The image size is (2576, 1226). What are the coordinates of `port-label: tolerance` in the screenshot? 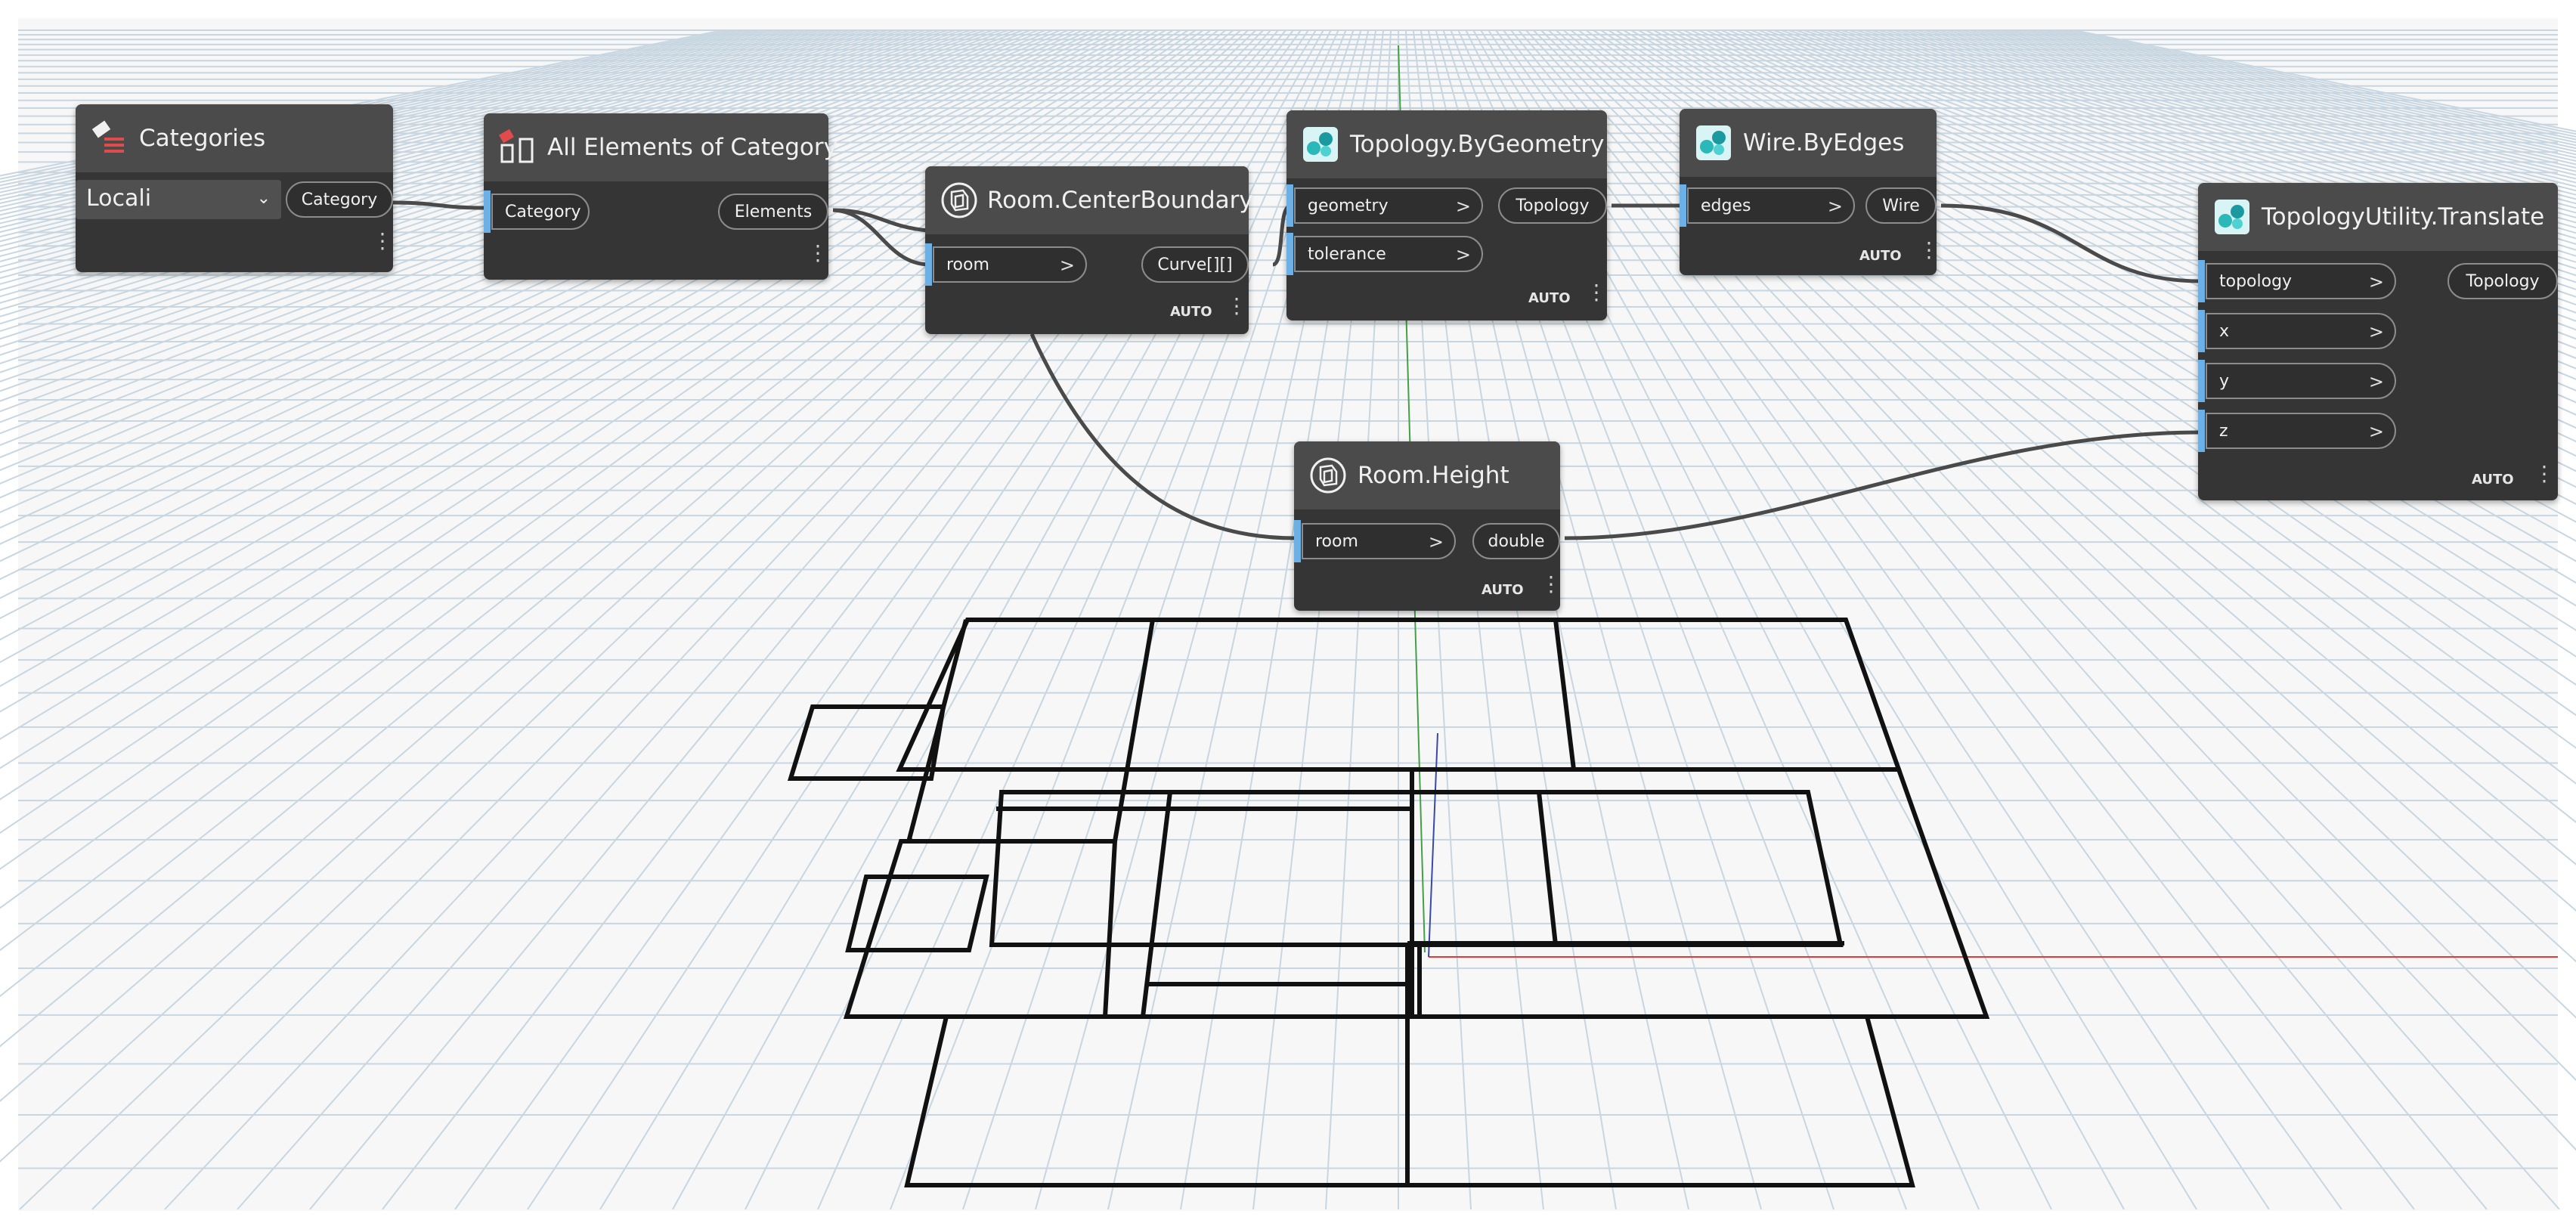 It's located at (1347, 254).